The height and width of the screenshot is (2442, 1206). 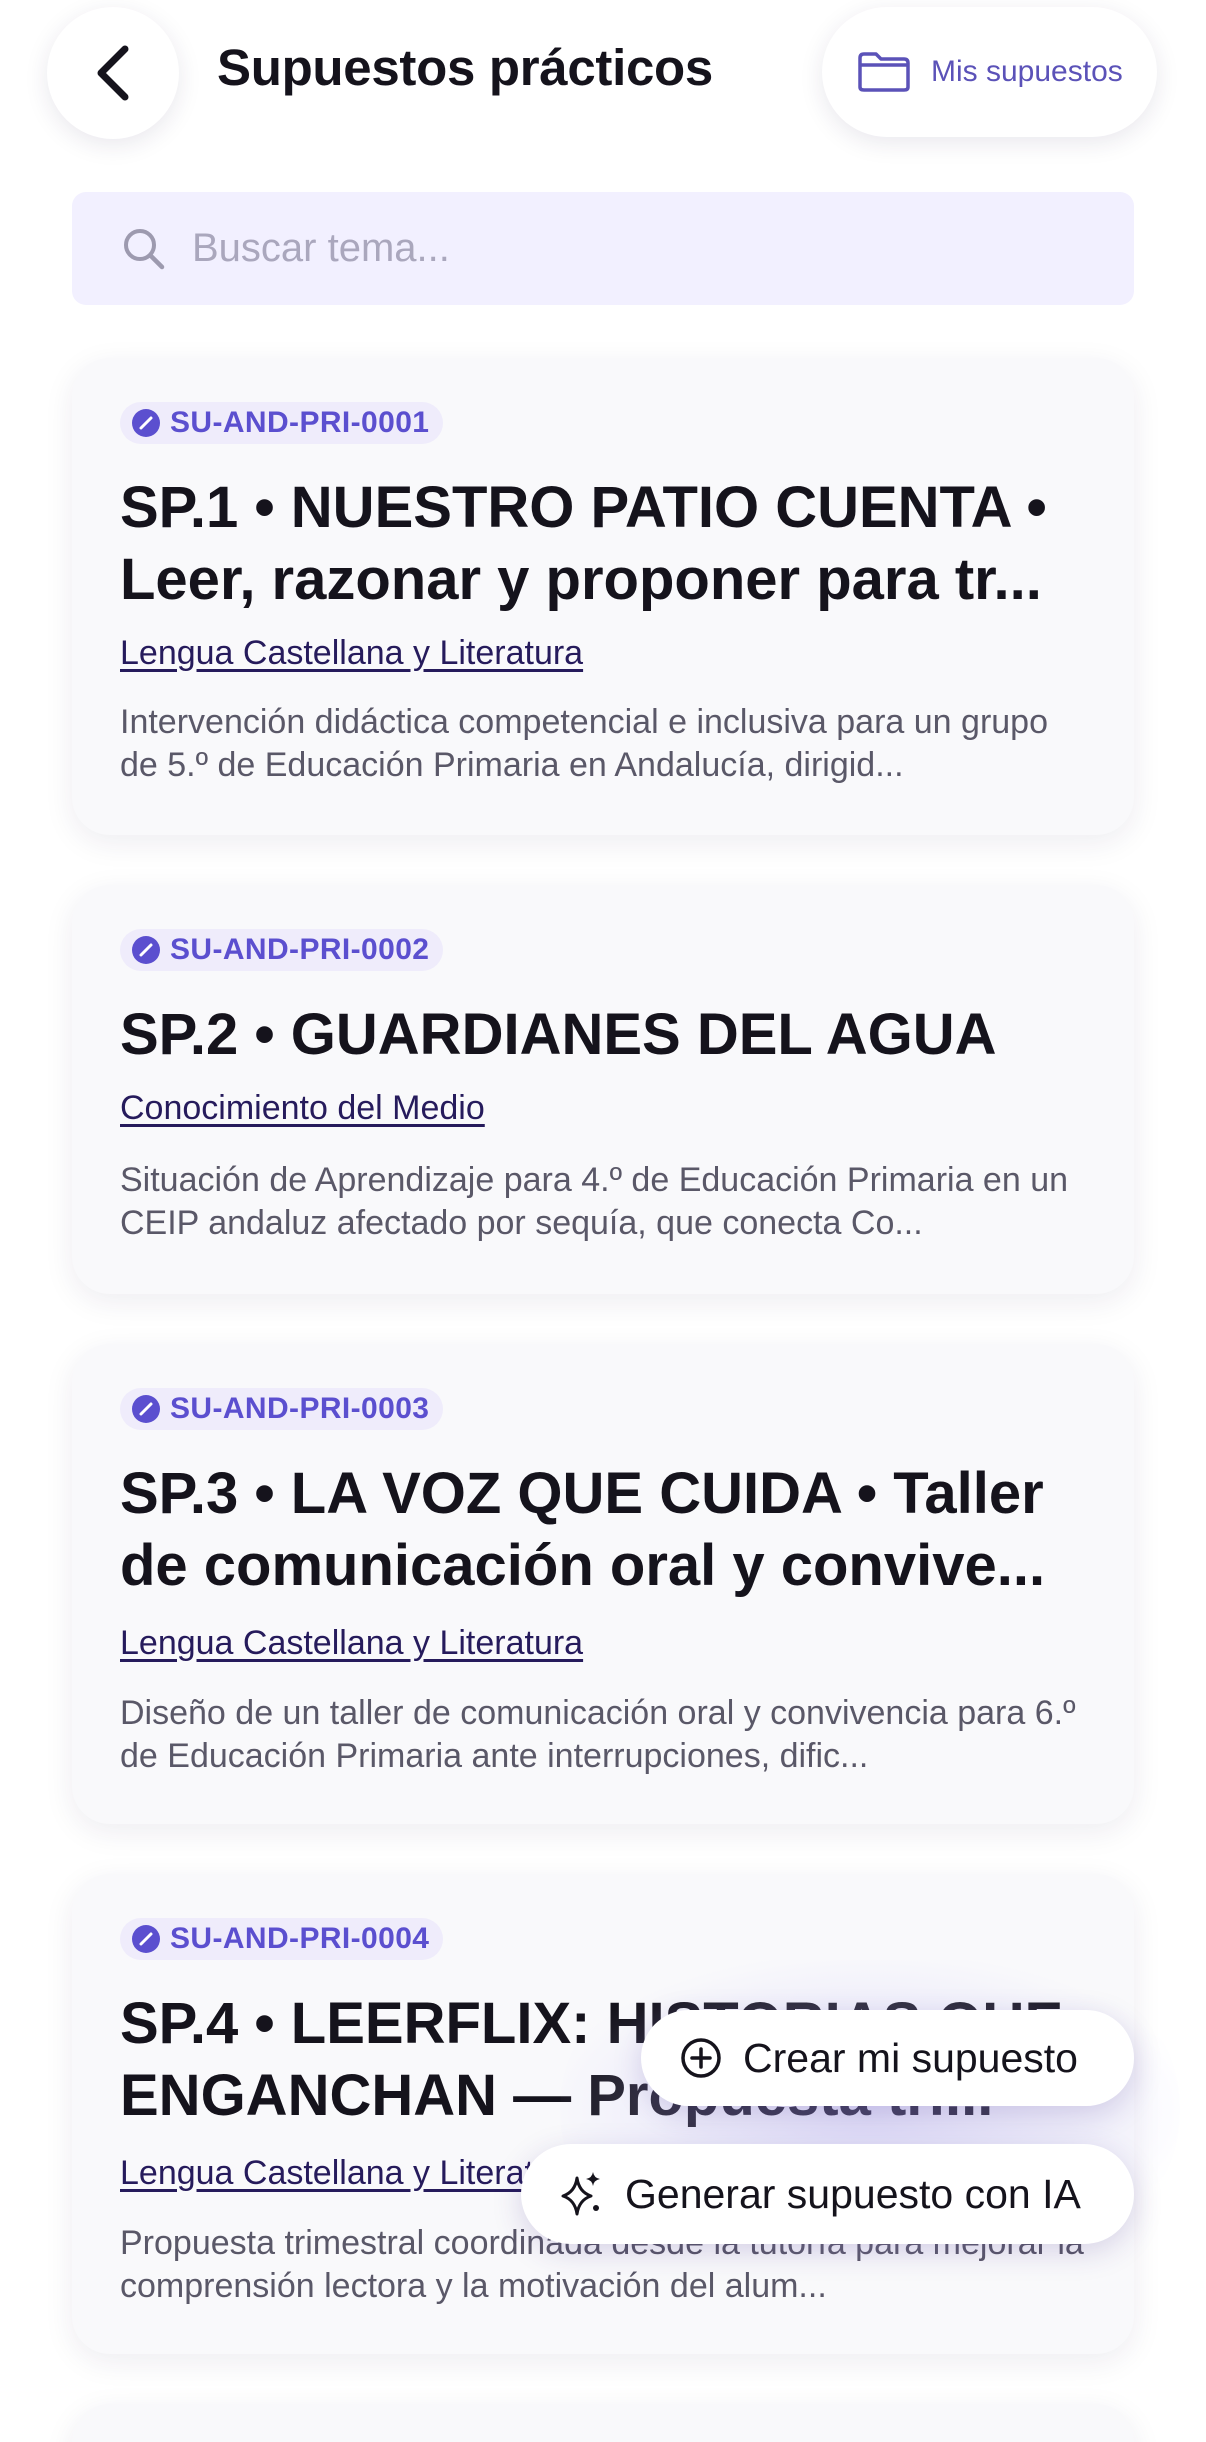 What do you see at coordinates (580, 2194) in the screenshot?
I see `sparkles-icon` at bounding box center [580, 2194].